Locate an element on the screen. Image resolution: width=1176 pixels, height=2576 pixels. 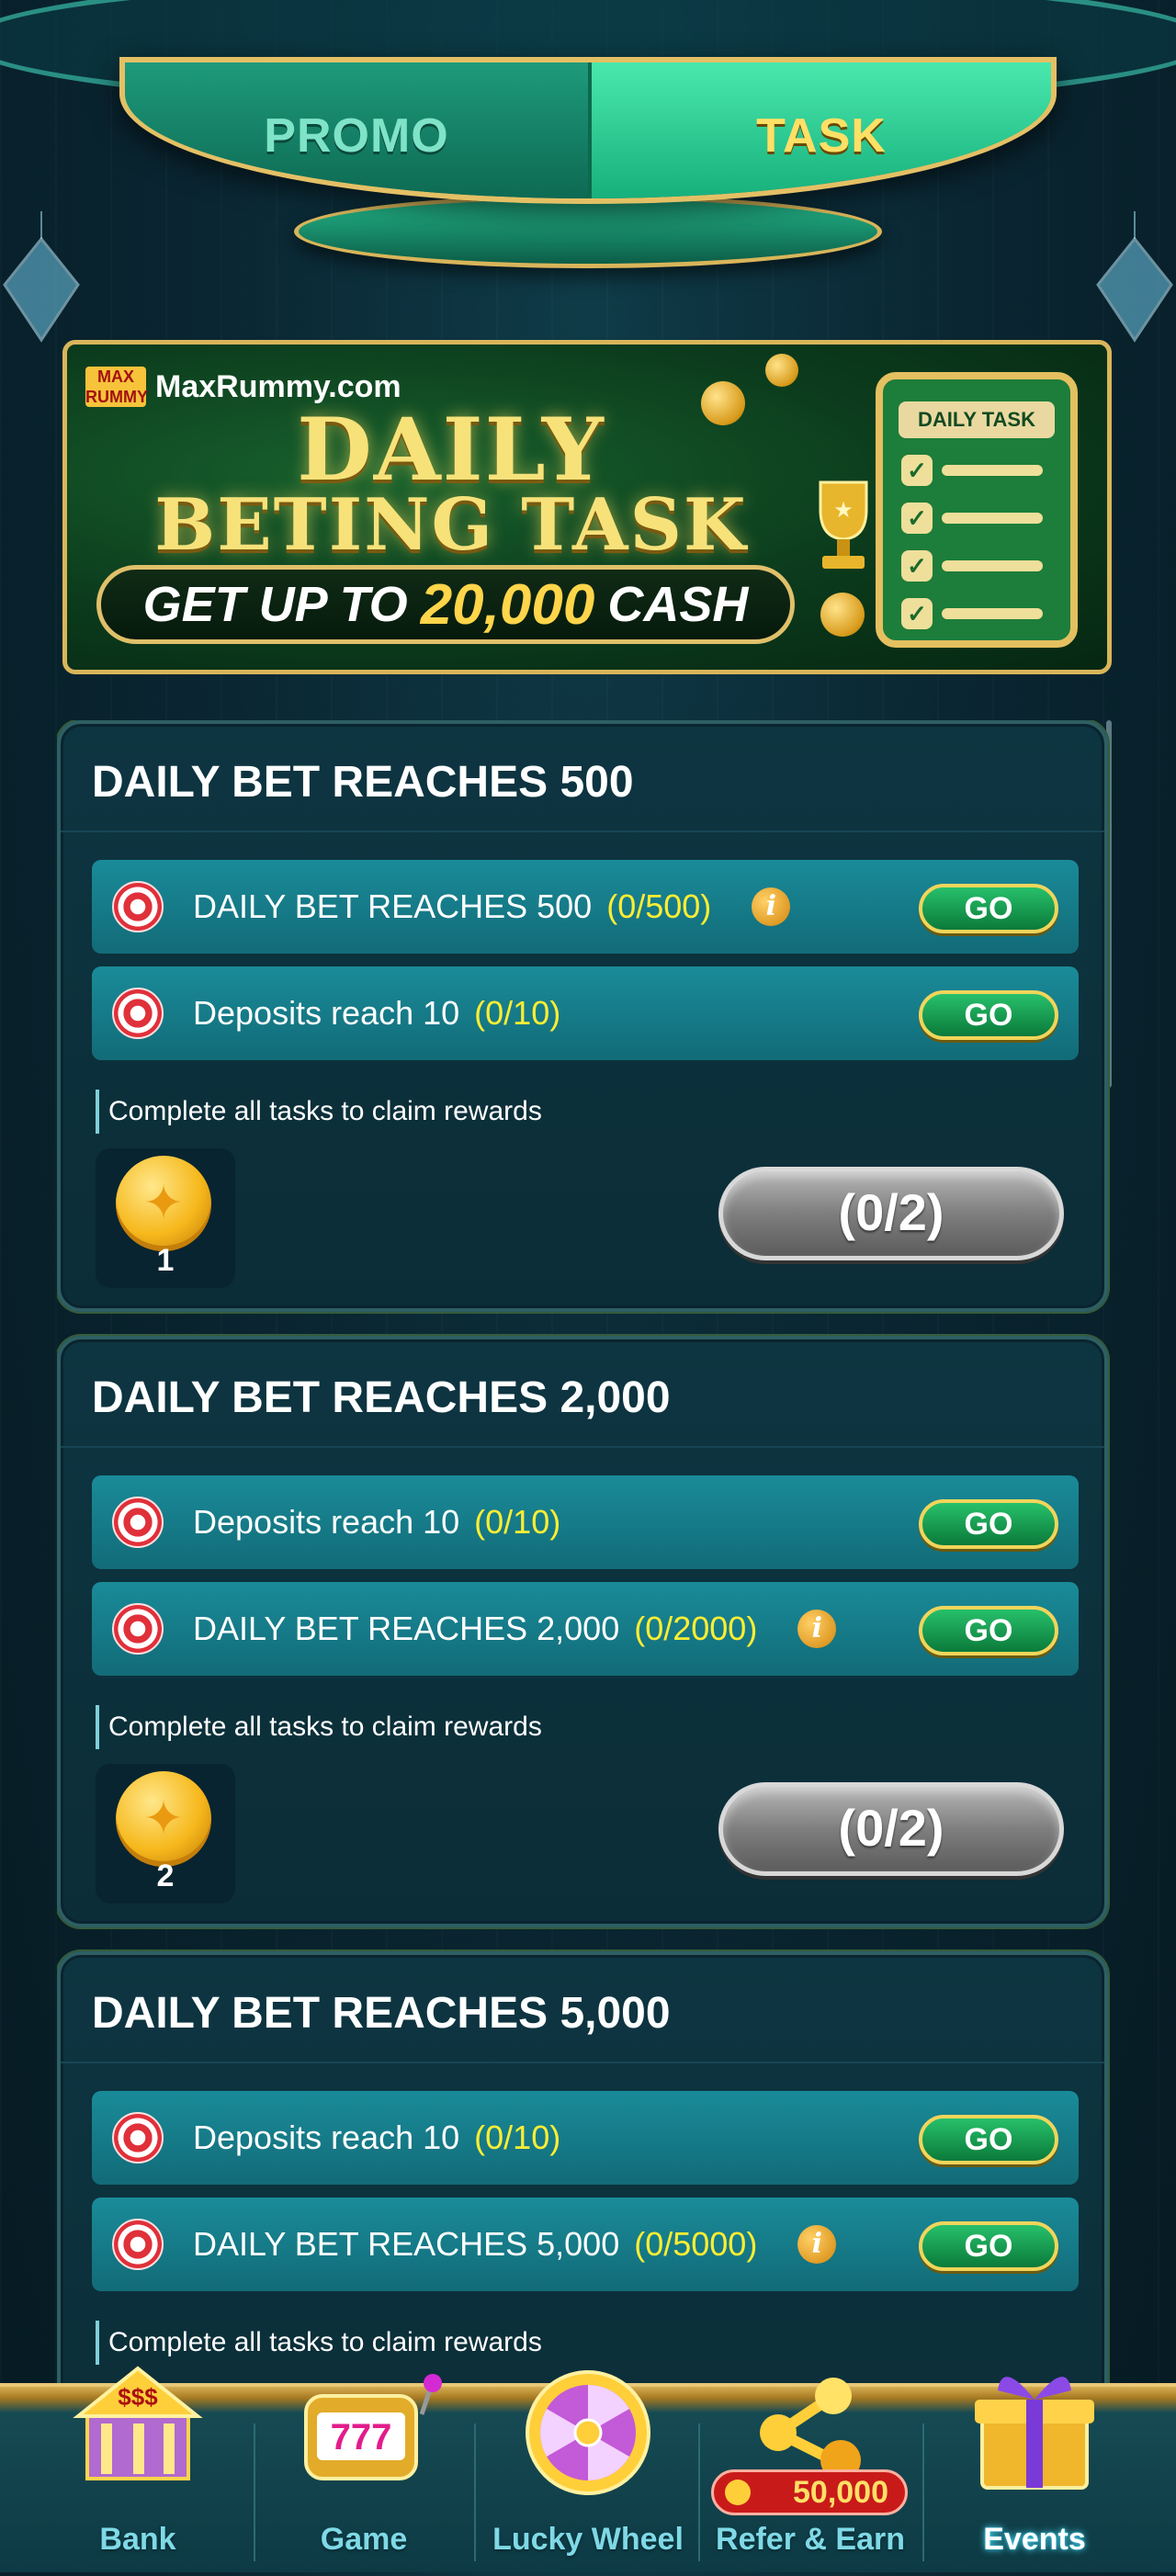
banner-cta-amount: 20,000 is located at coordinates (507, 604).